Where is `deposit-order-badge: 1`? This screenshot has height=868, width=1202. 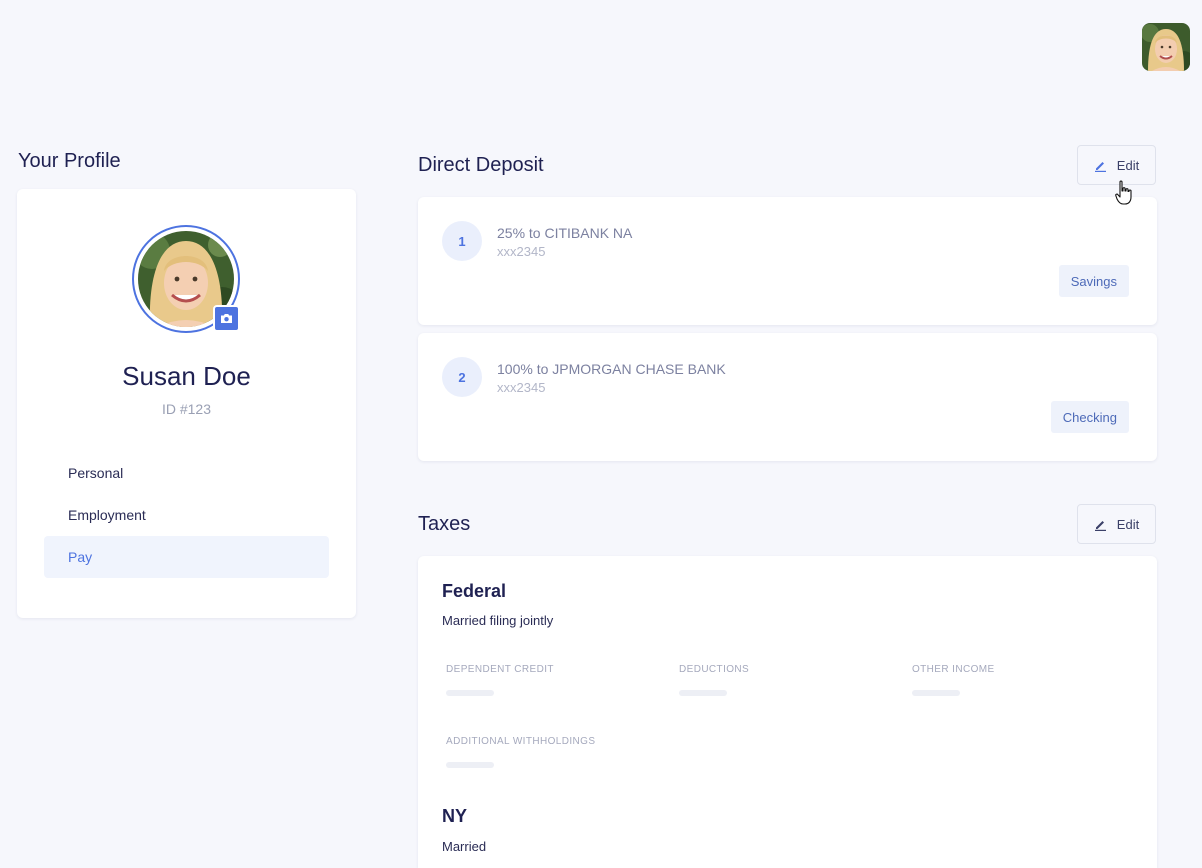 deposit-order-badge: 1 is located at coordinates (462, 241).